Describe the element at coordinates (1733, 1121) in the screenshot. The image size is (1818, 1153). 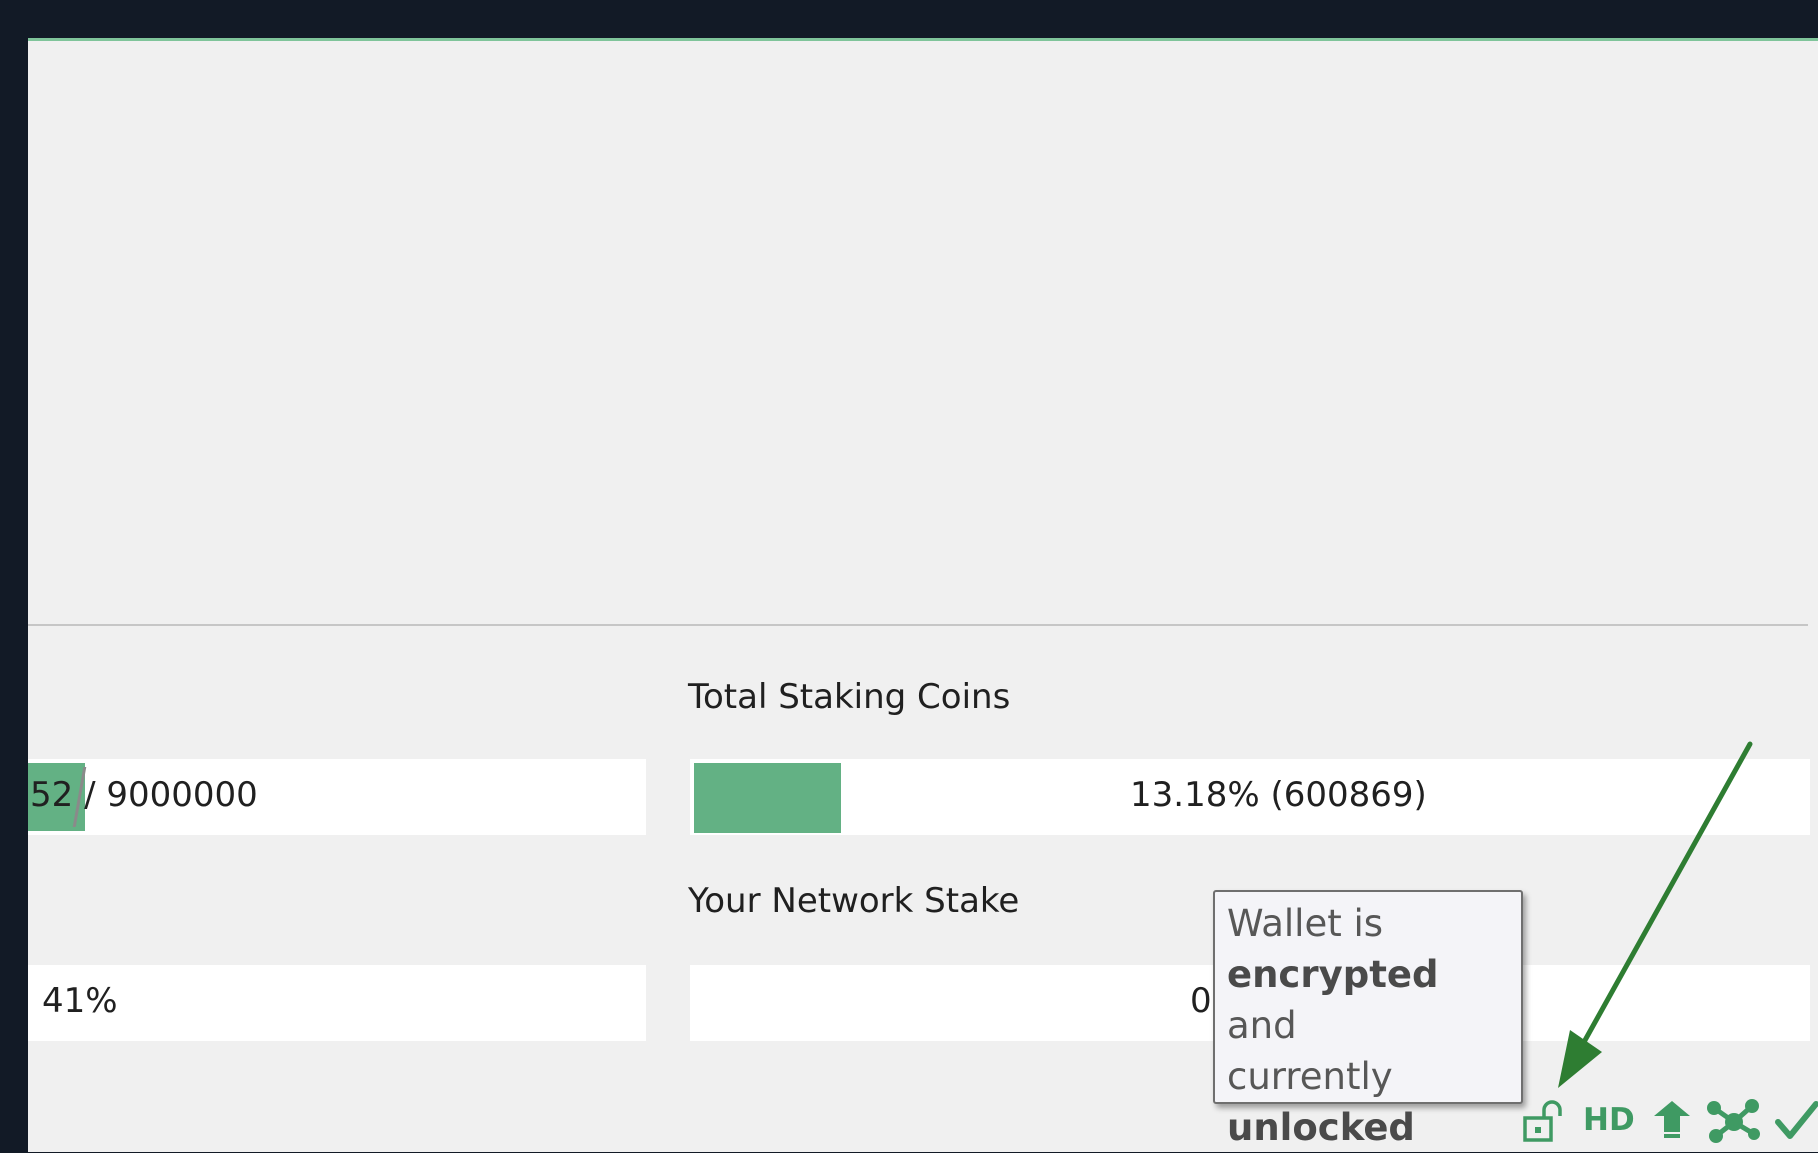
I see `network-icon` at that location.